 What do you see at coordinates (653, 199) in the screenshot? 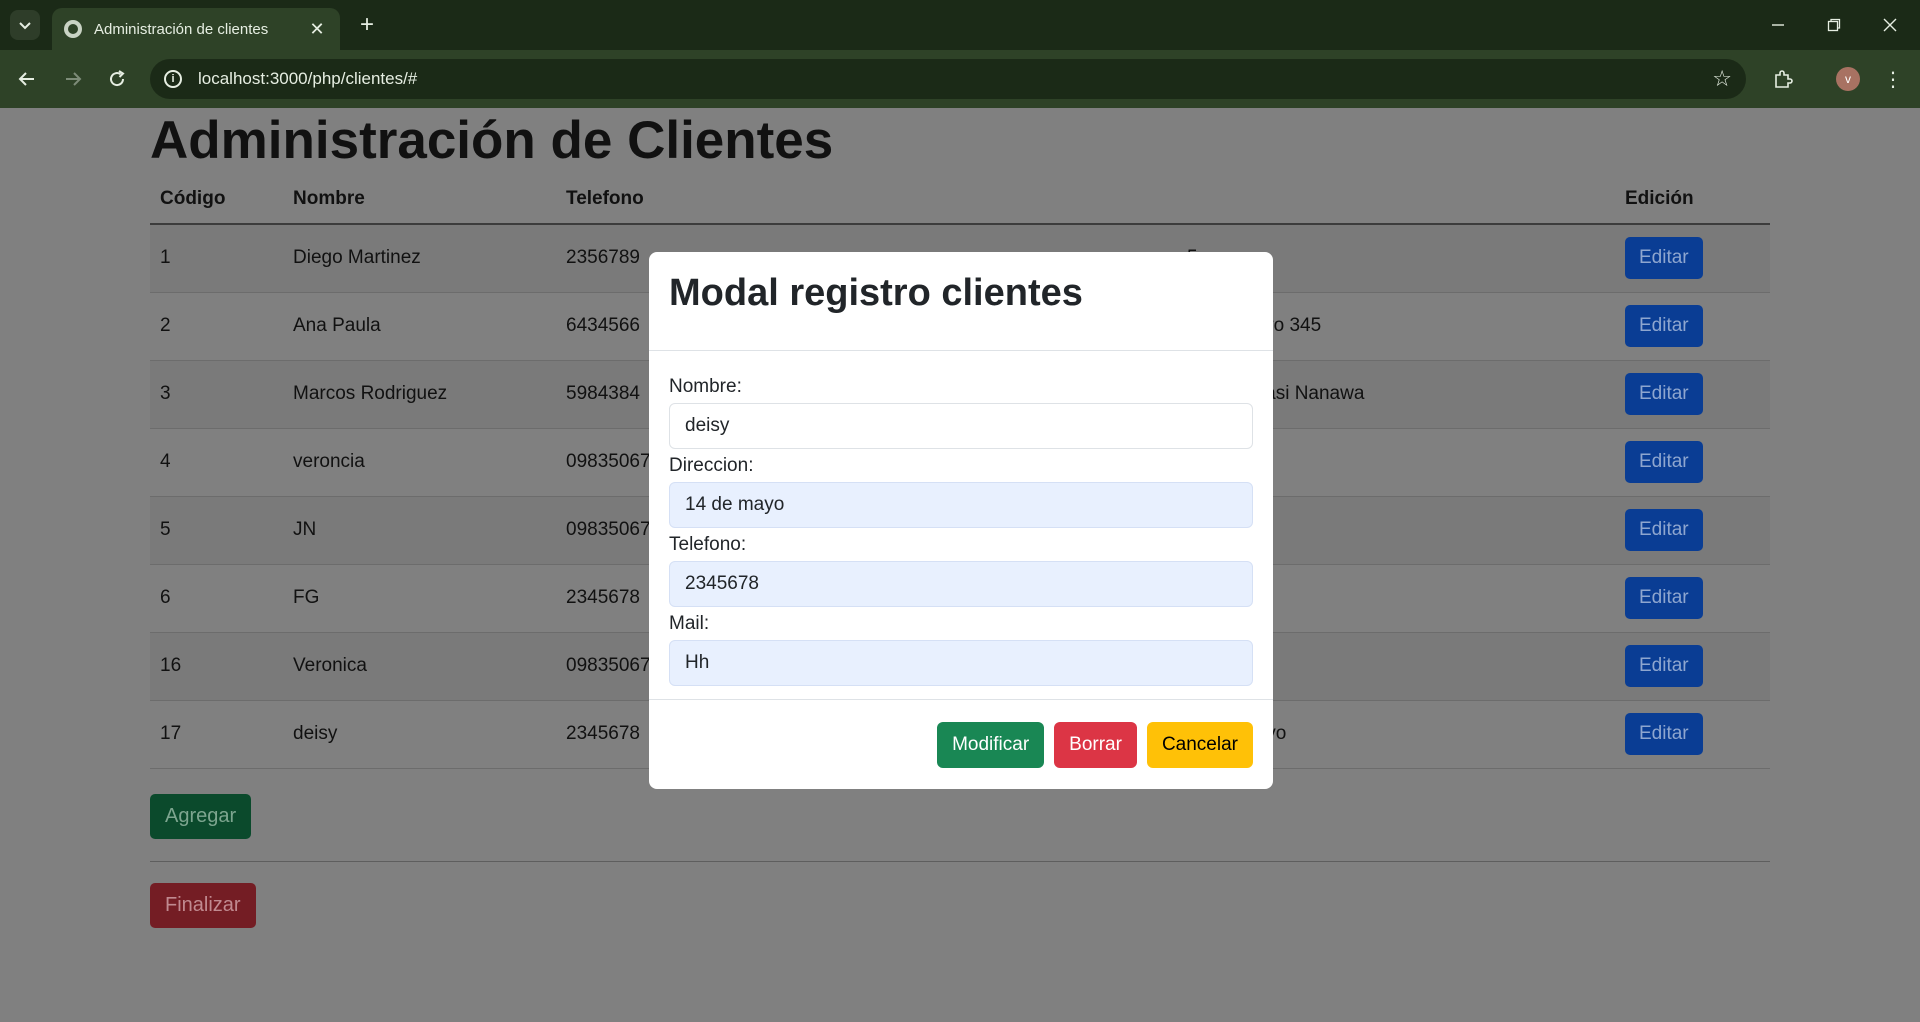
I see `column-header-telefono: Telefono` at bounding box center [653, 199].